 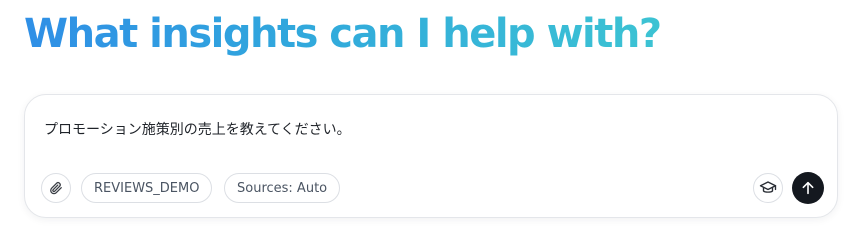 I want to click on paperclip-icon, so click(x=56, y=188).